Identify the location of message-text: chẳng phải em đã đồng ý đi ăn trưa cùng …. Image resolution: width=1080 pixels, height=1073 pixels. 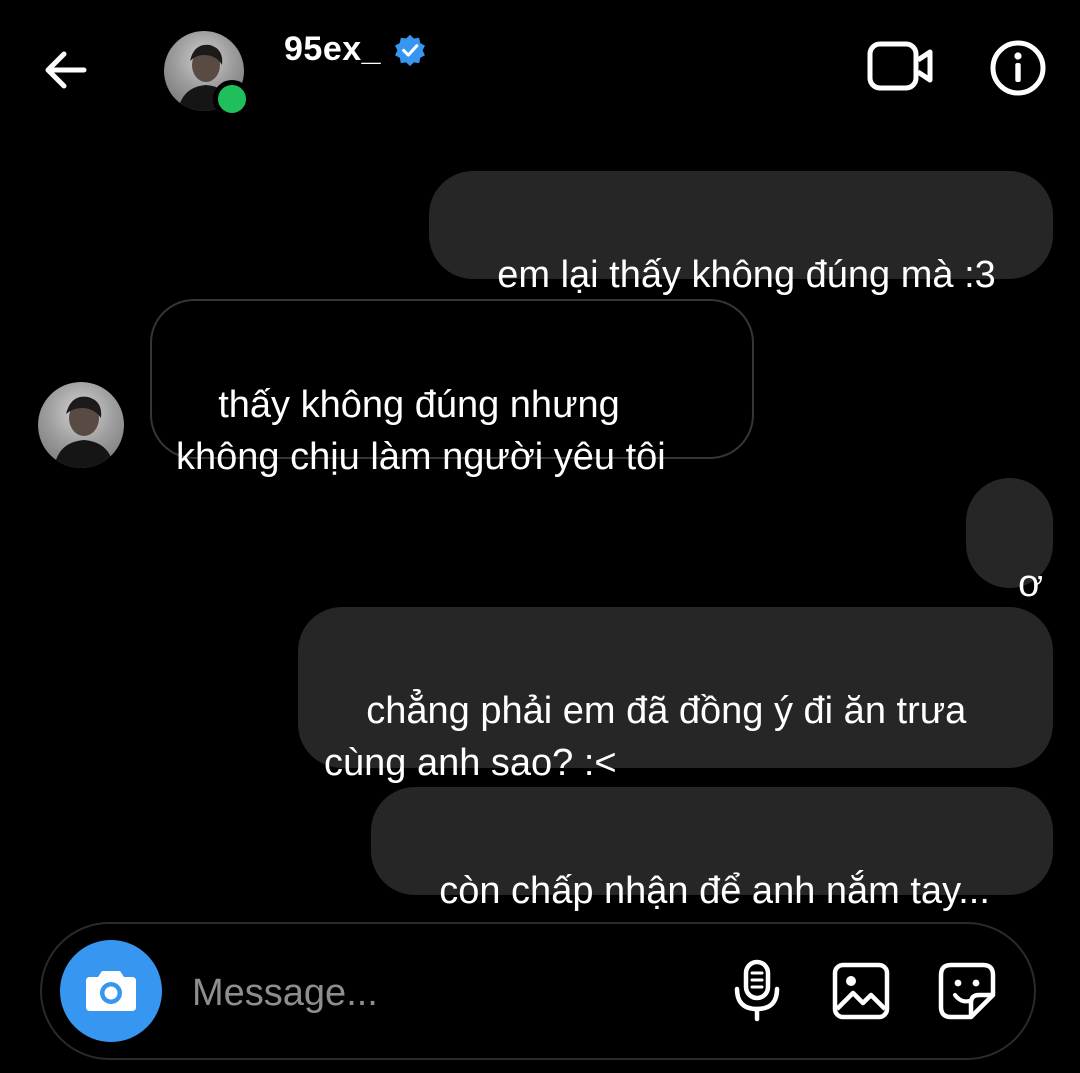
(645, 737).